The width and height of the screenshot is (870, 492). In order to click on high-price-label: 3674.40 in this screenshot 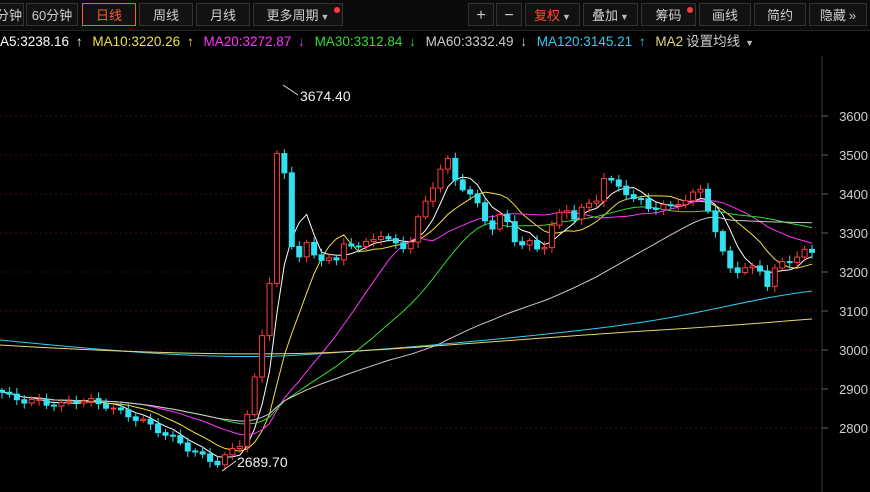, I will do `click(325, 96)`.